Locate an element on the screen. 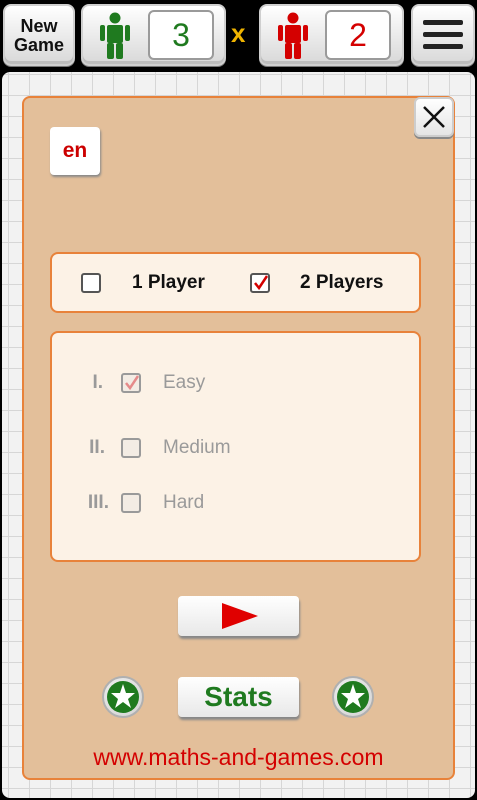 The width and height of the screenshot is (477, 800). stats-button: Stats is located at coordinates (238, 697).